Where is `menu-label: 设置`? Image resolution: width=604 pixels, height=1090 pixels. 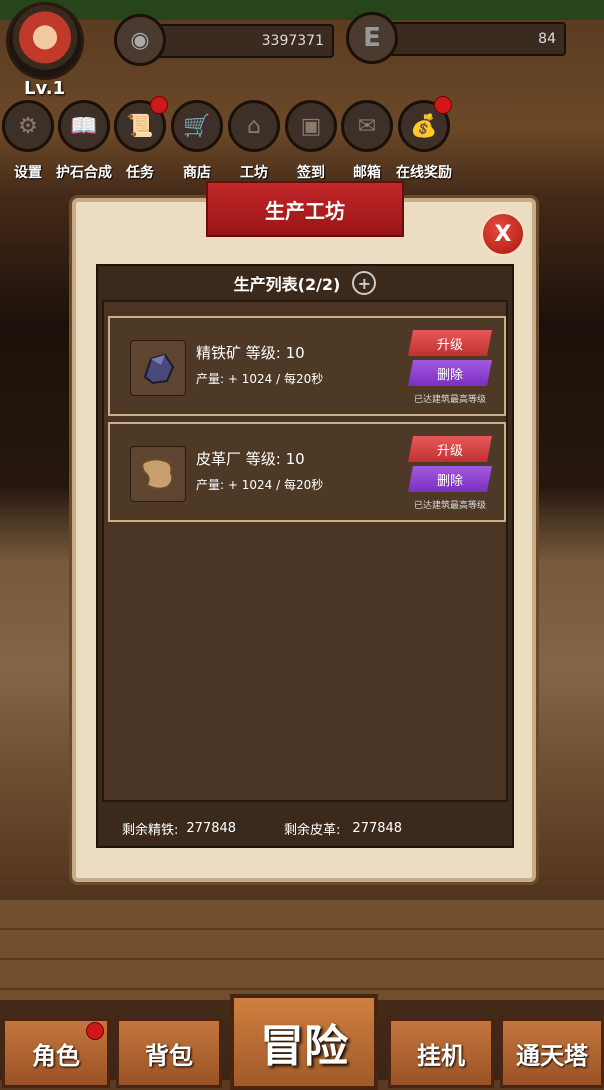 menu-label: 设置 is located at coordinates (28, 173).